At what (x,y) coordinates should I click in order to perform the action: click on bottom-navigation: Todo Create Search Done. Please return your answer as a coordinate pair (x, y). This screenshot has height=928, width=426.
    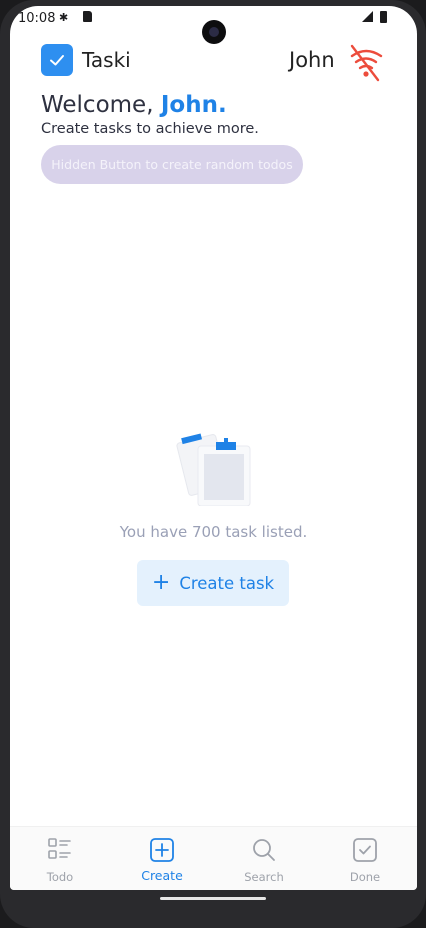
    Looking at the image, I should click on (213, 858).